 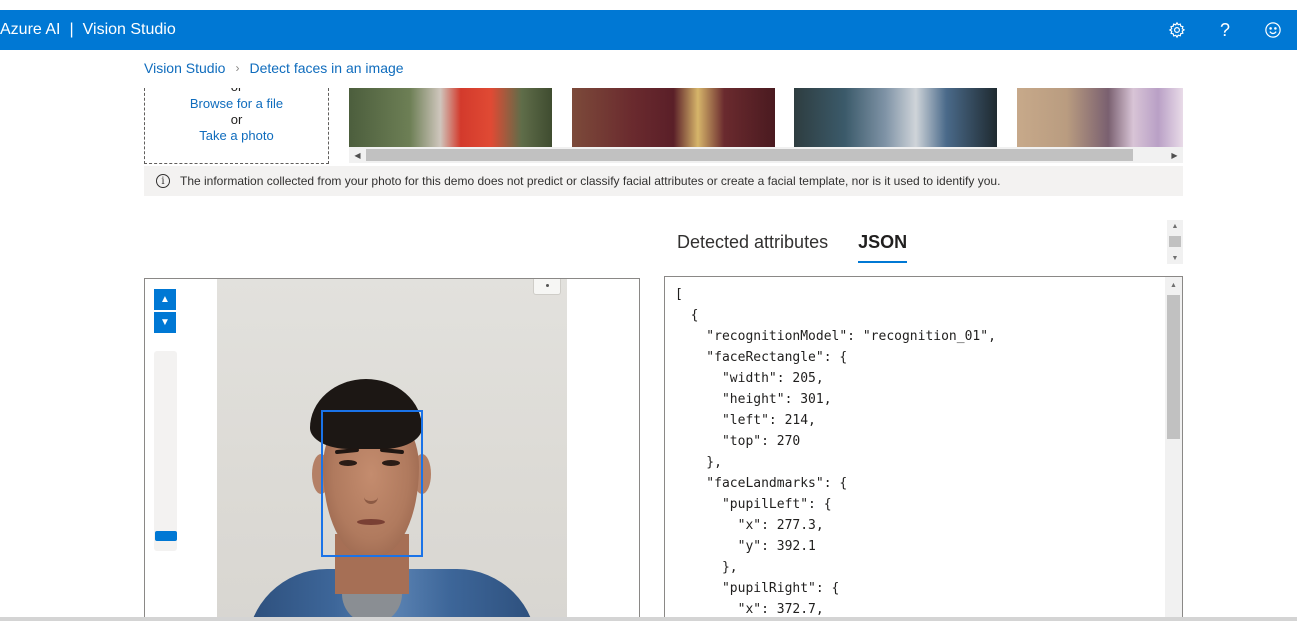 I want to click on scroll-right-arrow-icon: ▶, so click(x=1174, y=155).